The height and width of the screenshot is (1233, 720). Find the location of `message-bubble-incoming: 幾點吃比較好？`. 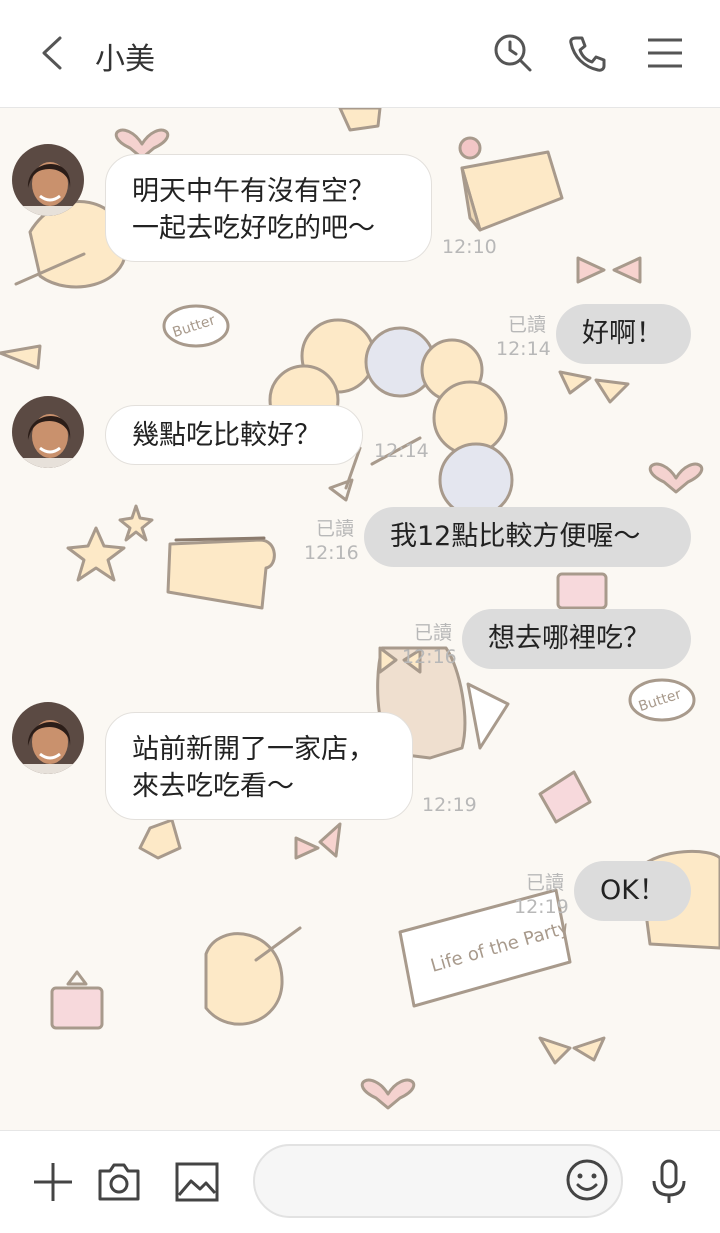

message-bubble-incoming: 幾點吃比較好？ is located at coordinates (234, 435).